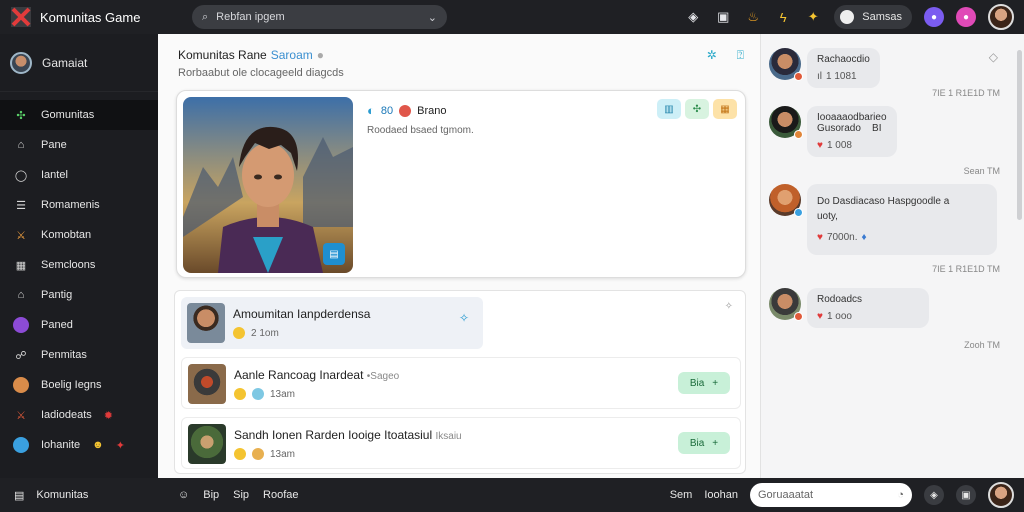 This screenshot has height=512, width=1024. Describe the element at coordinates (66, 235) in the screenshot. I see `sidebar-item-label: Komobtan` at that location.